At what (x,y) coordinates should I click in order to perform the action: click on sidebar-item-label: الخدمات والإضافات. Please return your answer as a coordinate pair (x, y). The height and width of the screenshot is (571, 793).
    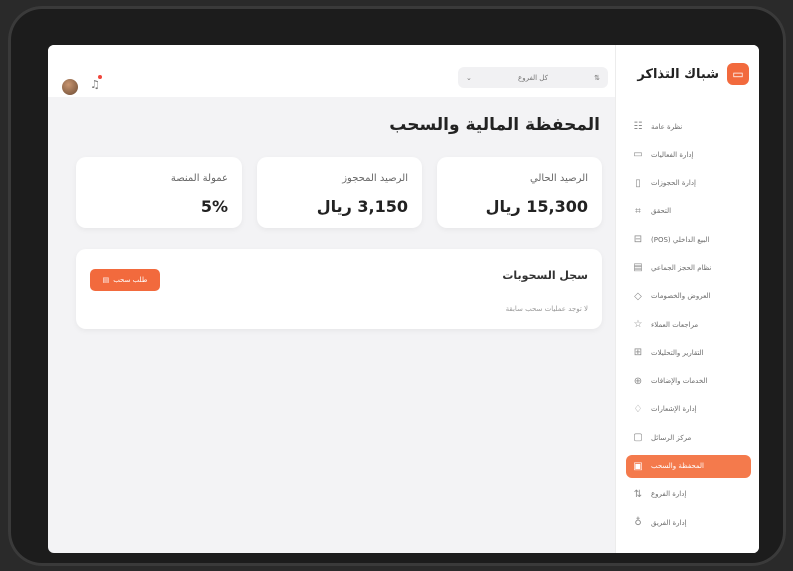
    Looking at the image, I should click on (679, 381).